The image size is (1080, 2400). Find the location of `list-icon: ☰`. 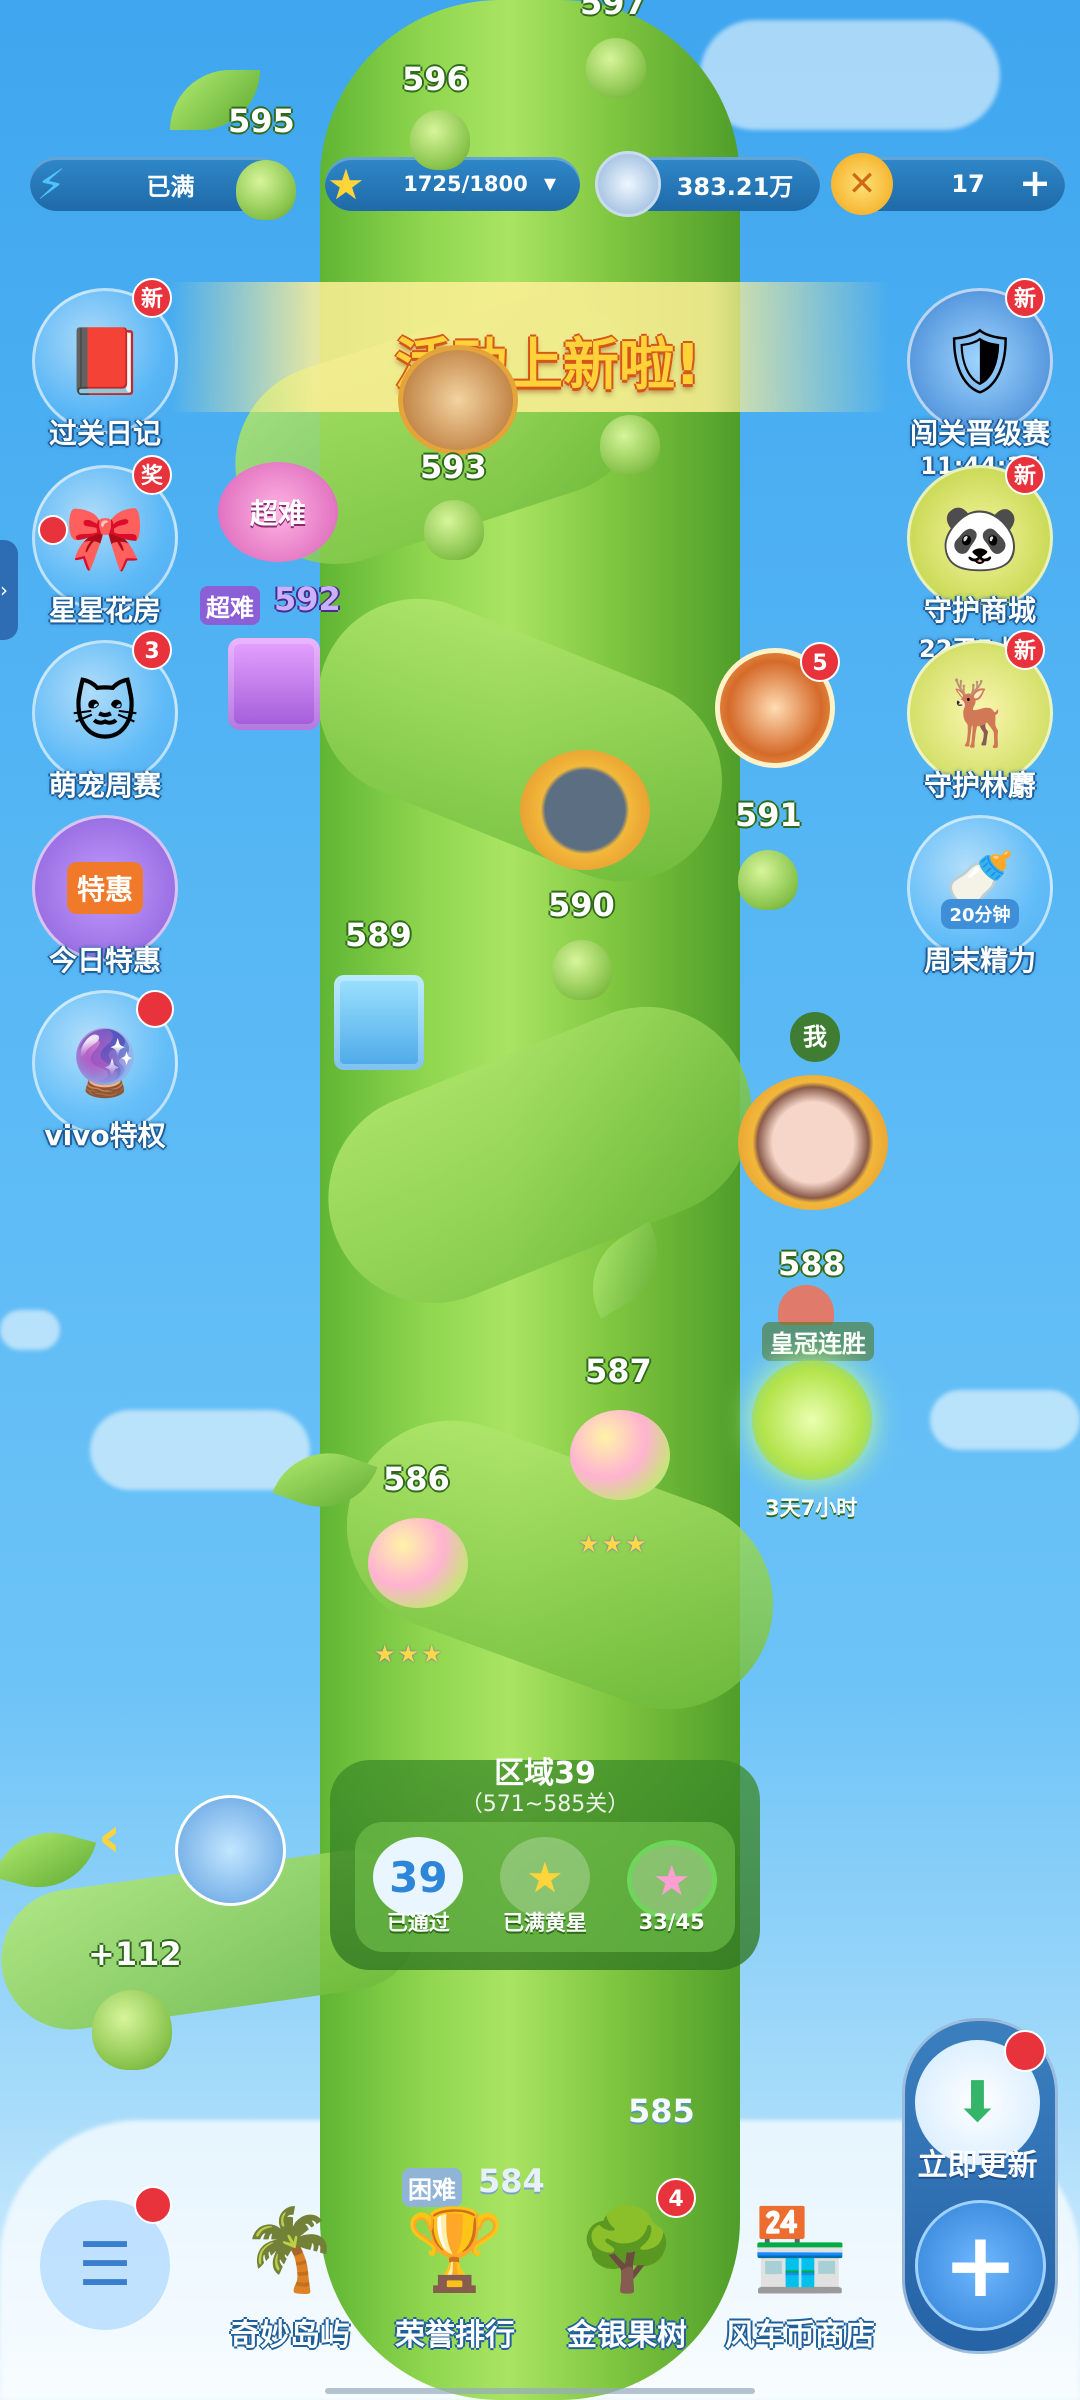

list-icon: ☰ is located at coordinates (105, 2265).